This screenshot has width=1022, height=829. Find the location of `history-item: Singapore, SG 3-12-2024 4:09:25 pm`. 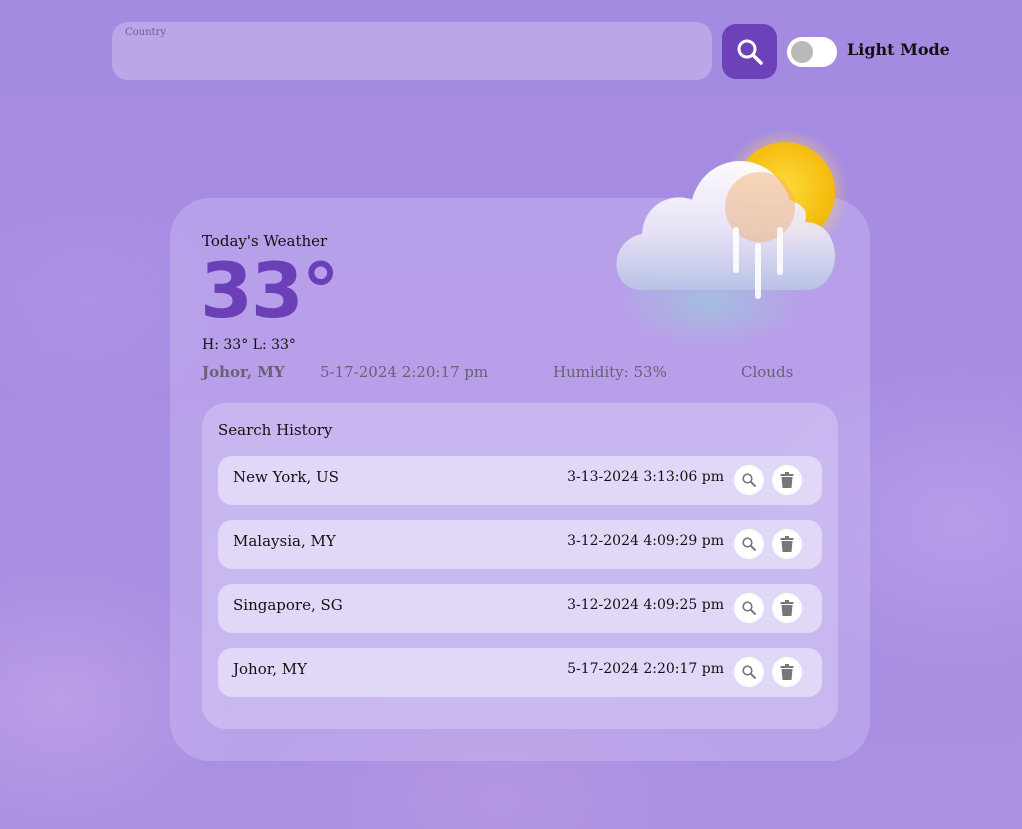

history-item: Singapore, SG 3-12-2024 4:09:25 pm is located at coordinates (520, 608).